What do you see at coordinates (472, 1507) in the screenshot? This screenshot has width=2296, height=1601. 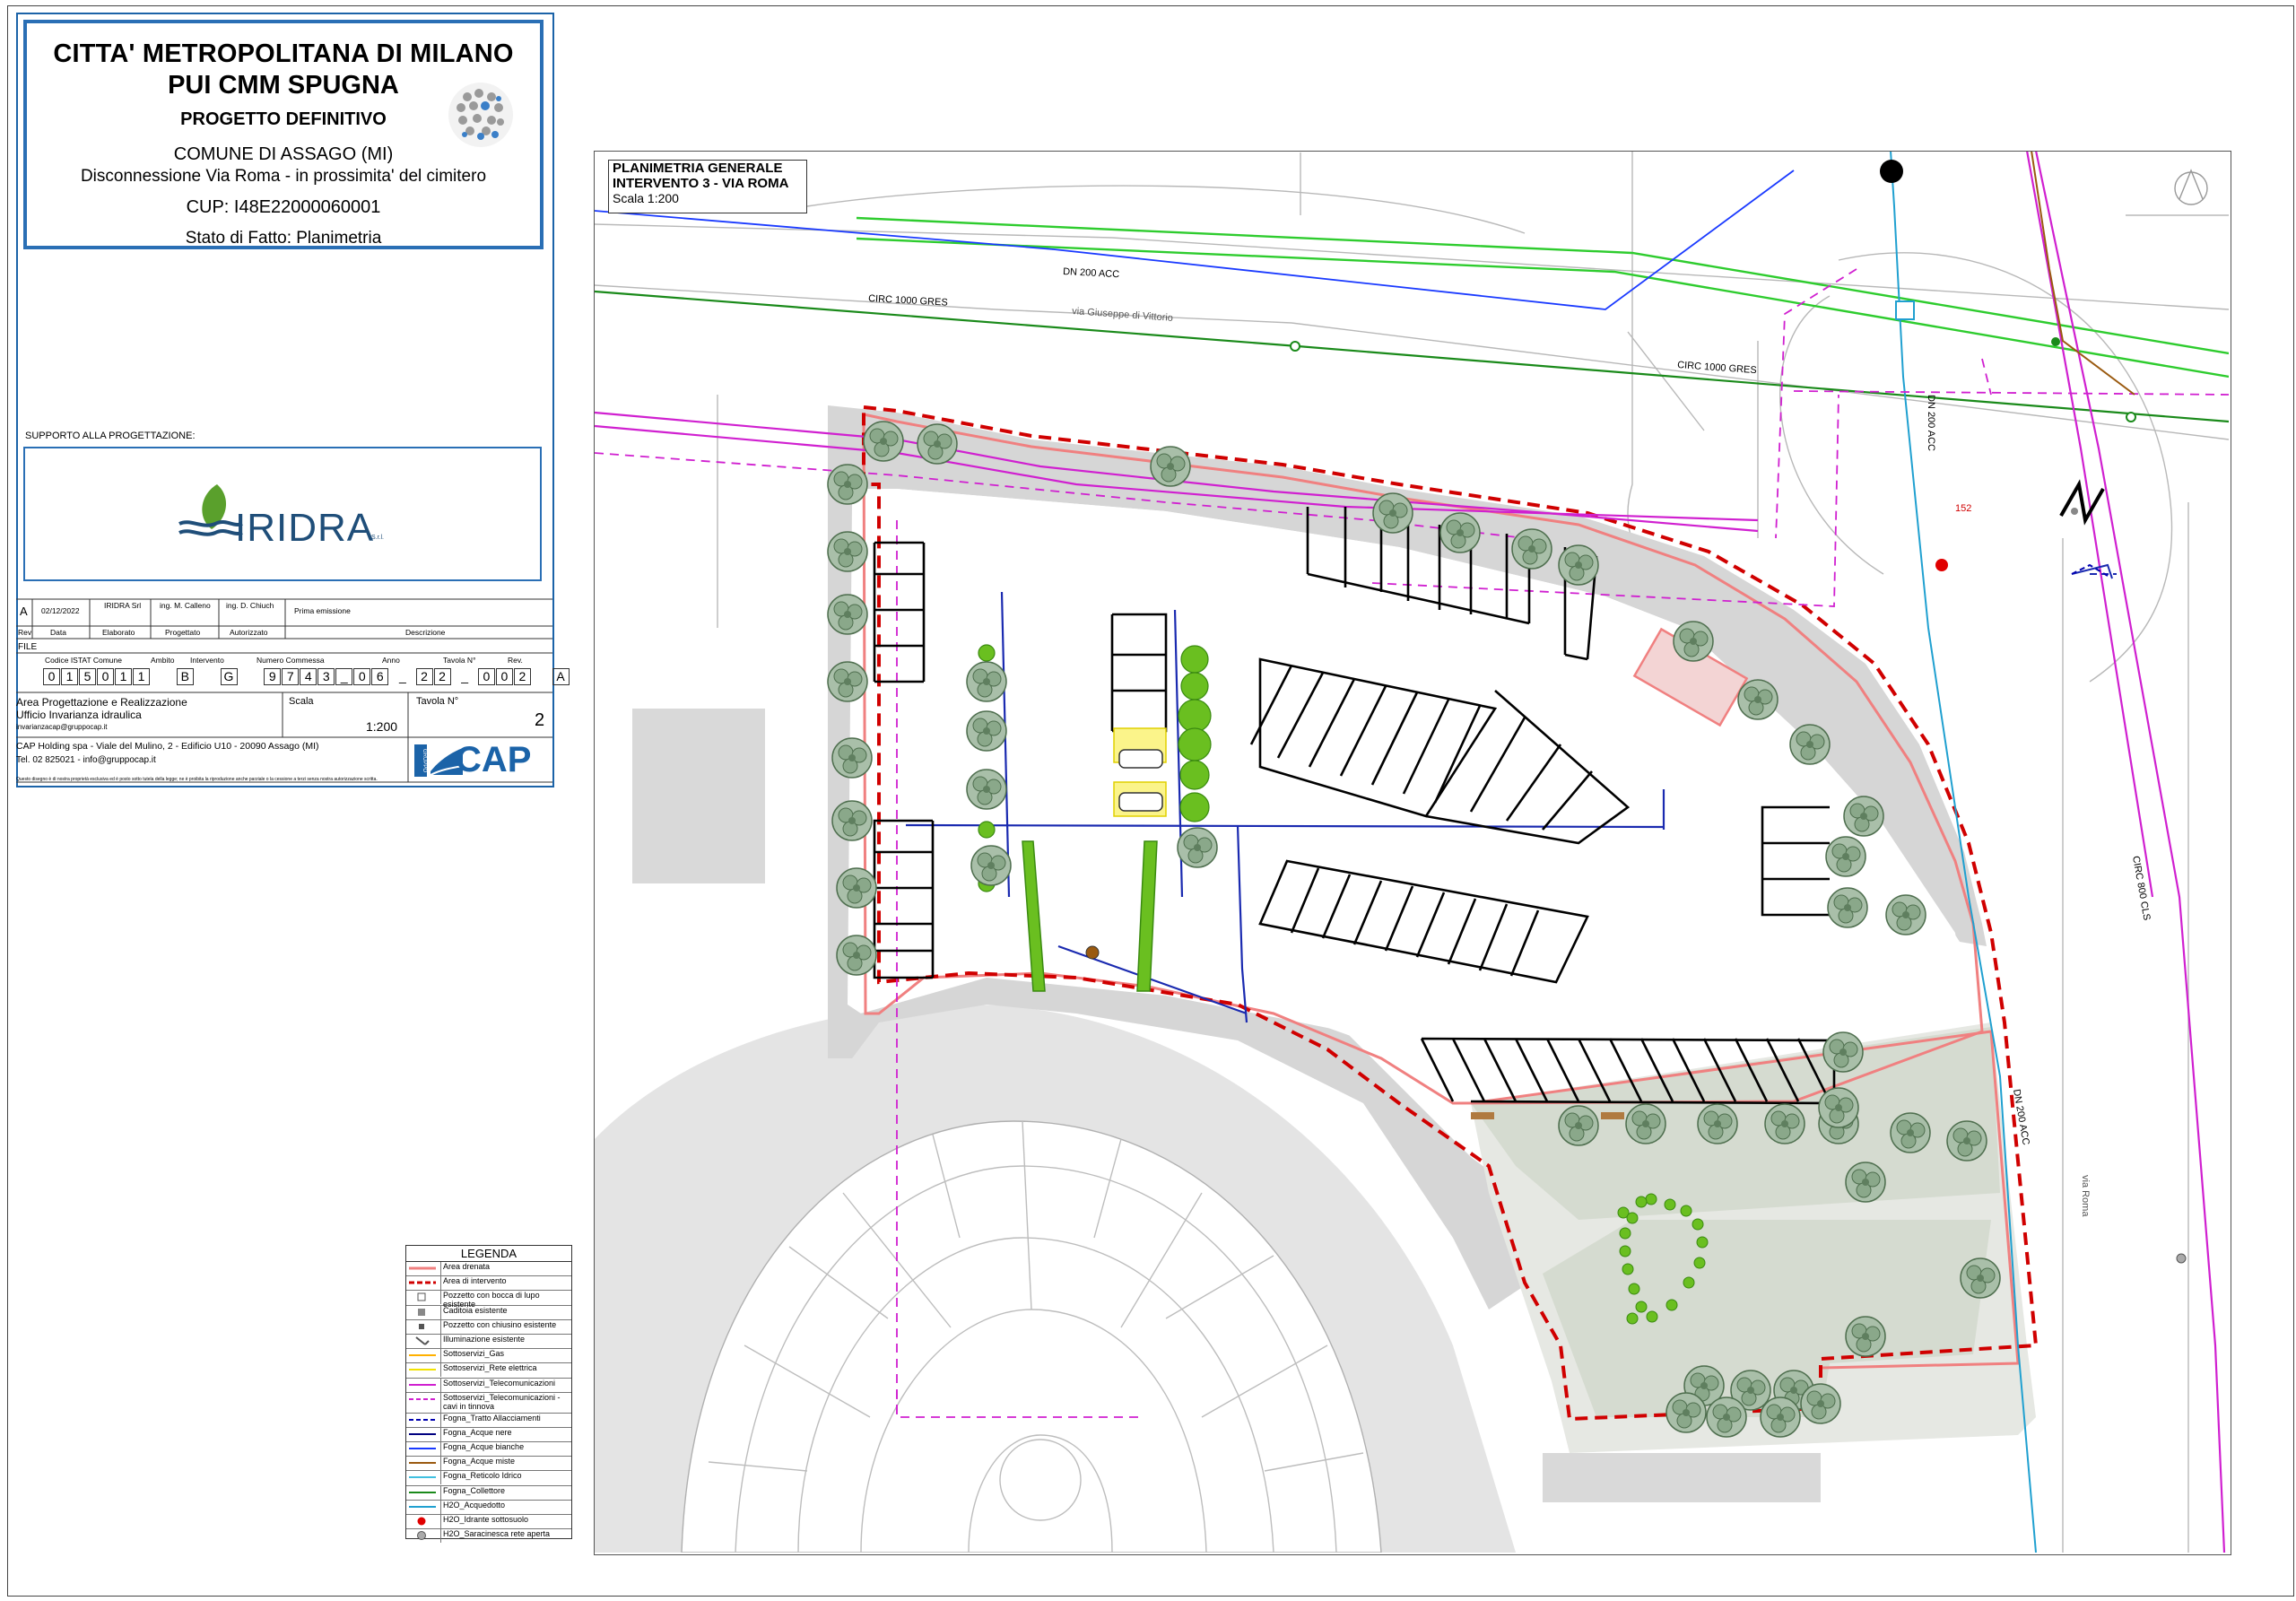 I see `legend-label: H2O_Acquedotto` at bounding box center [472, 1507].